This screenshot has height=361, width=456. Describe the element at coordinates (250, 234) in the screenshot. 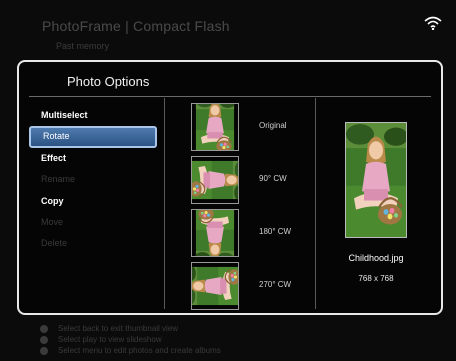

I see `rotation-option-180: 180° CW` at that location.